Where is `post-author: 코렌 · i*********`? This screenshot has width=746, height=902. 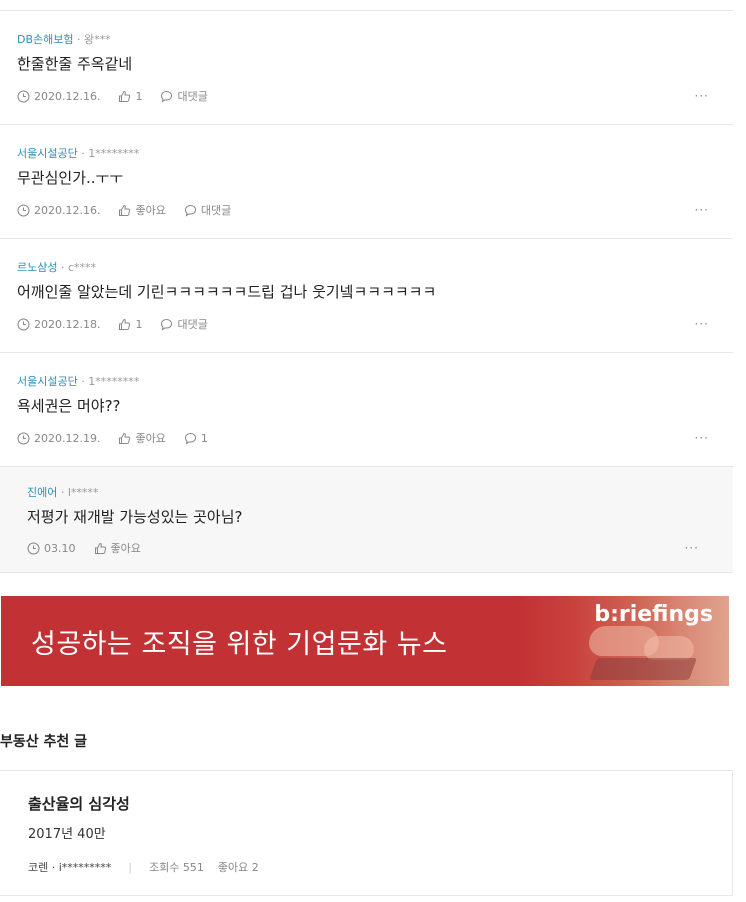 post-author: 코렌 · i********* is located at coordinates (70, 867).